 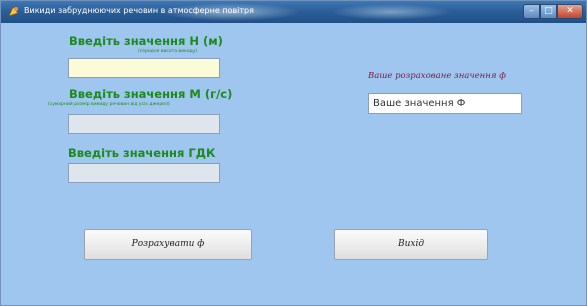 I want to click on title-bar-glow, so click(x=391, y=12).